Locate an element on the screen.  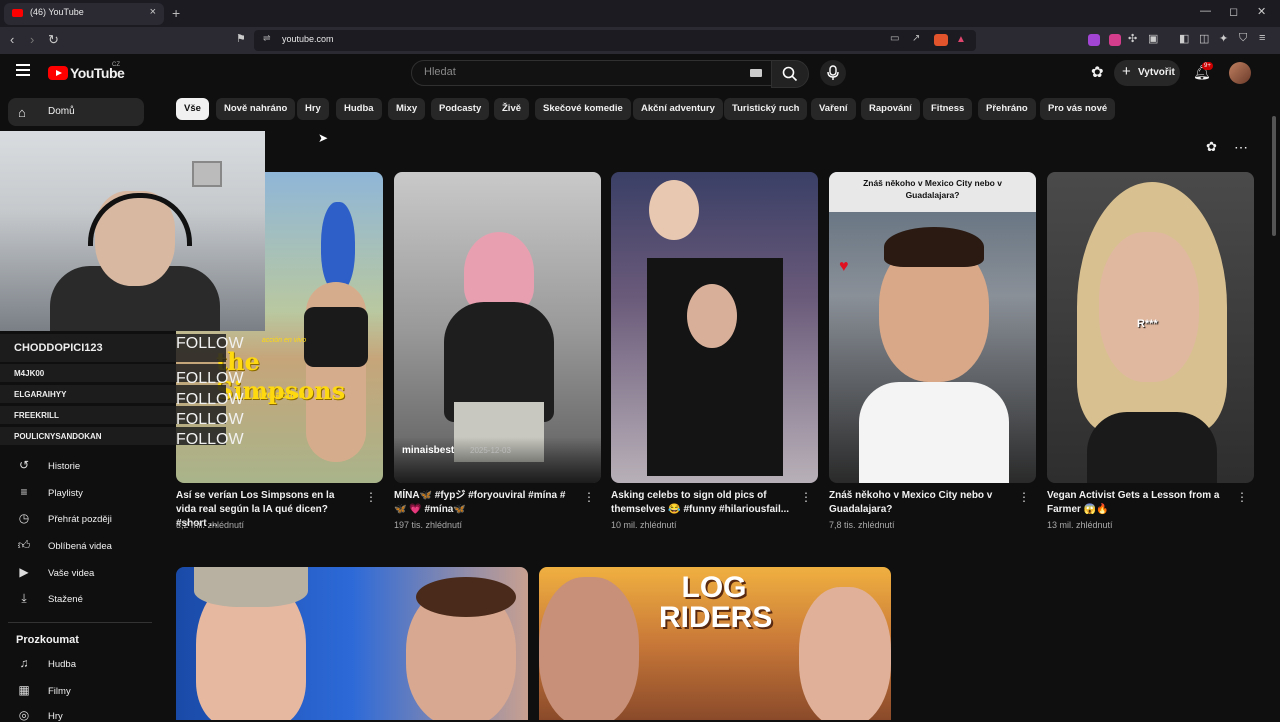
browser-tab: (46) YouTube × is located at coordinates (84, 14).